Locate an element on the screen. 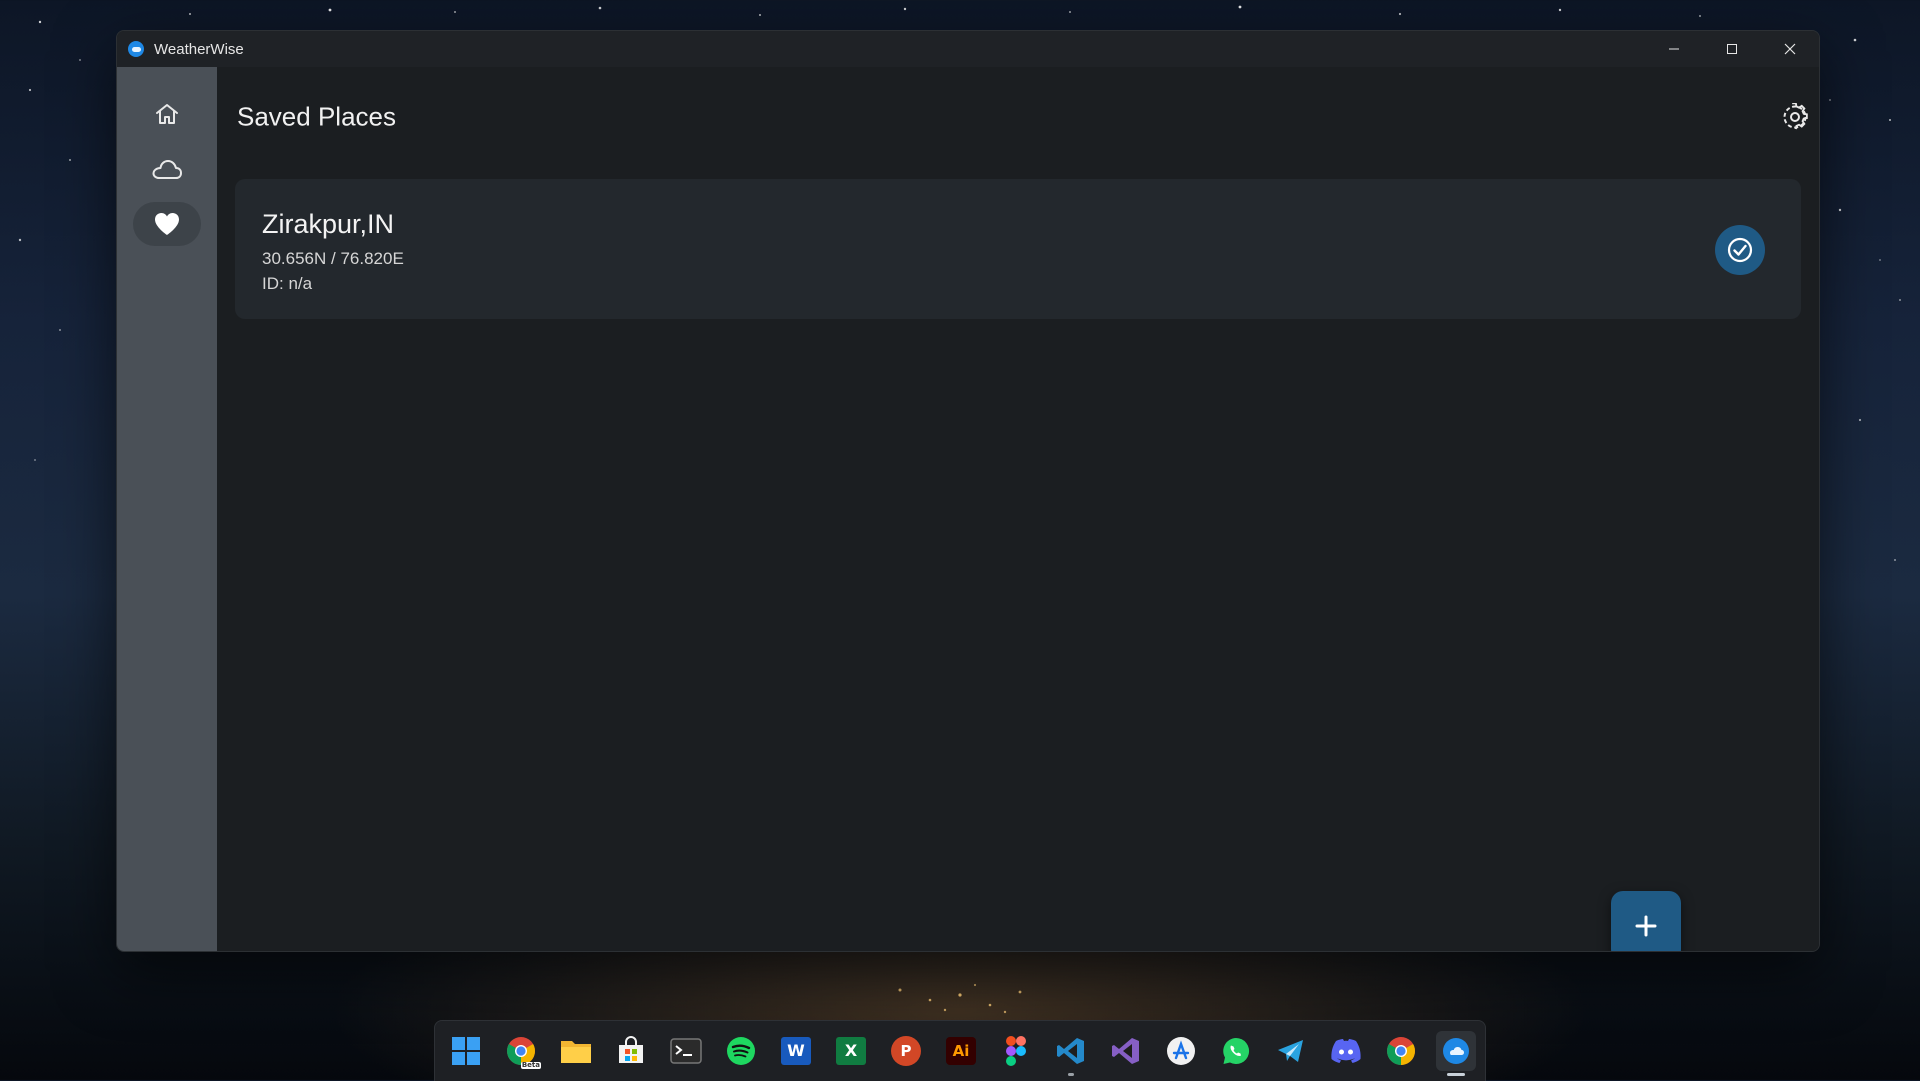  word-glyph: W is located at coordinates (796, 1050).